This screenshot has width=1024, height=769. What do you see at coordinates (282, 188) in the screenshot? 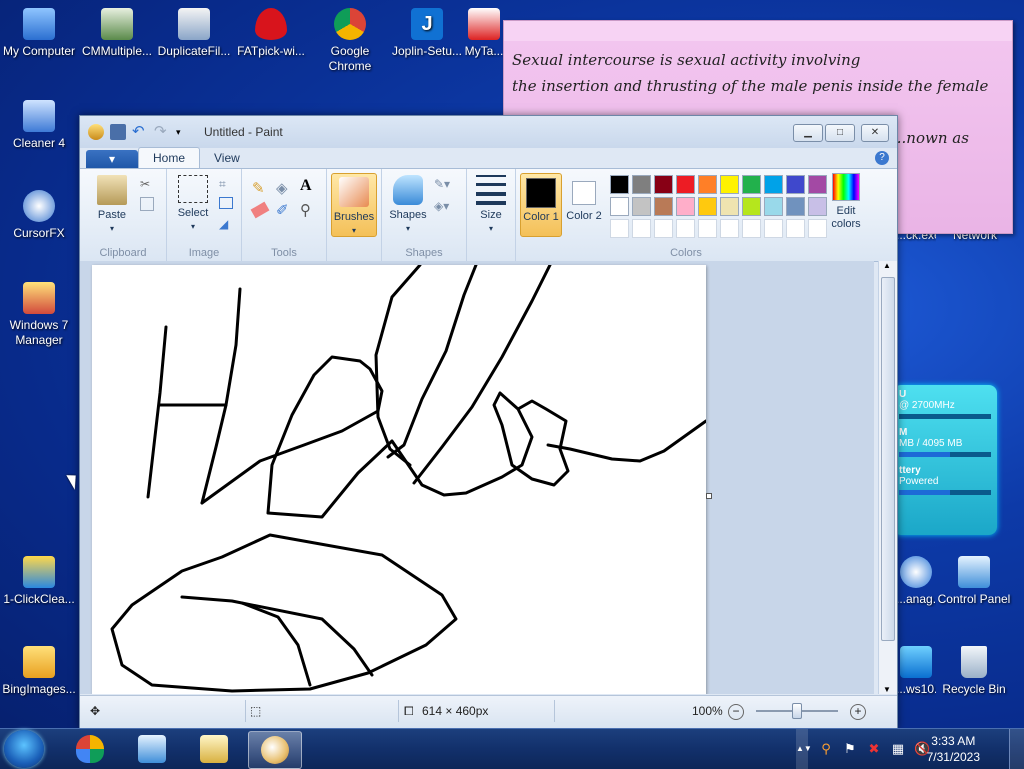
I see `fill-bucket-icon: ◈` at bounding box center [282, 188].